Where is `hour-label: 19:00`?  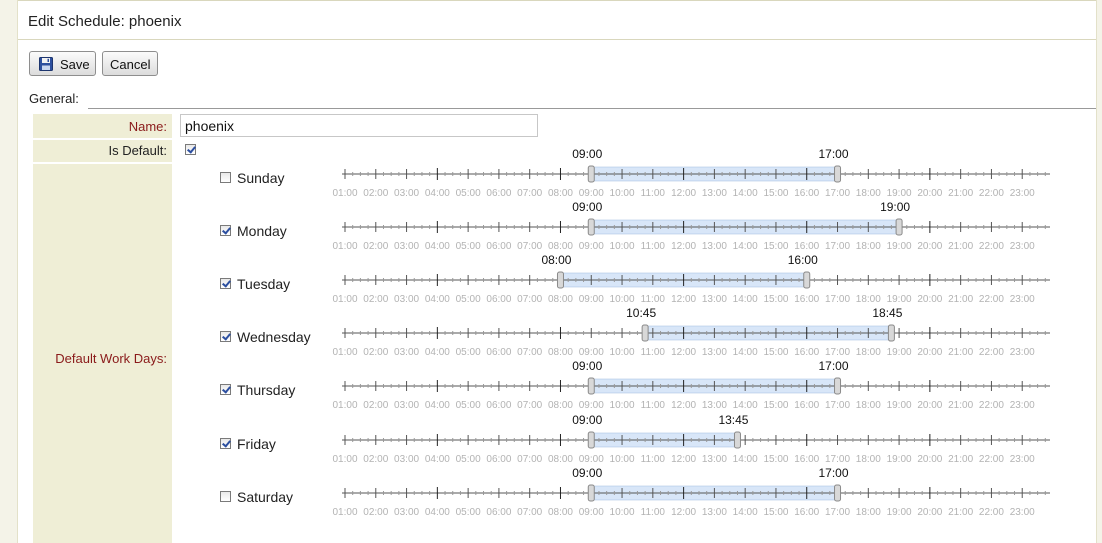 hour-label: 19:00 is located at coordinates (899, 459).